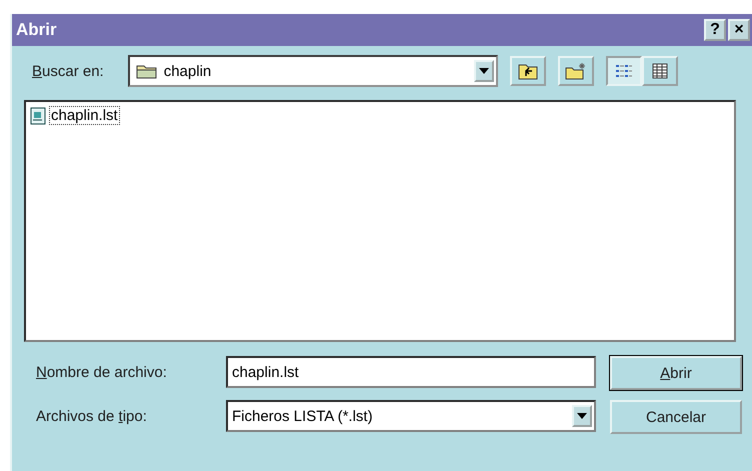 The width and height of the screenshot is (752, 471). Describe the element at coordinates (313, 71) in the screenshot. I see `look-in-dropdown: chaplin` at that location.